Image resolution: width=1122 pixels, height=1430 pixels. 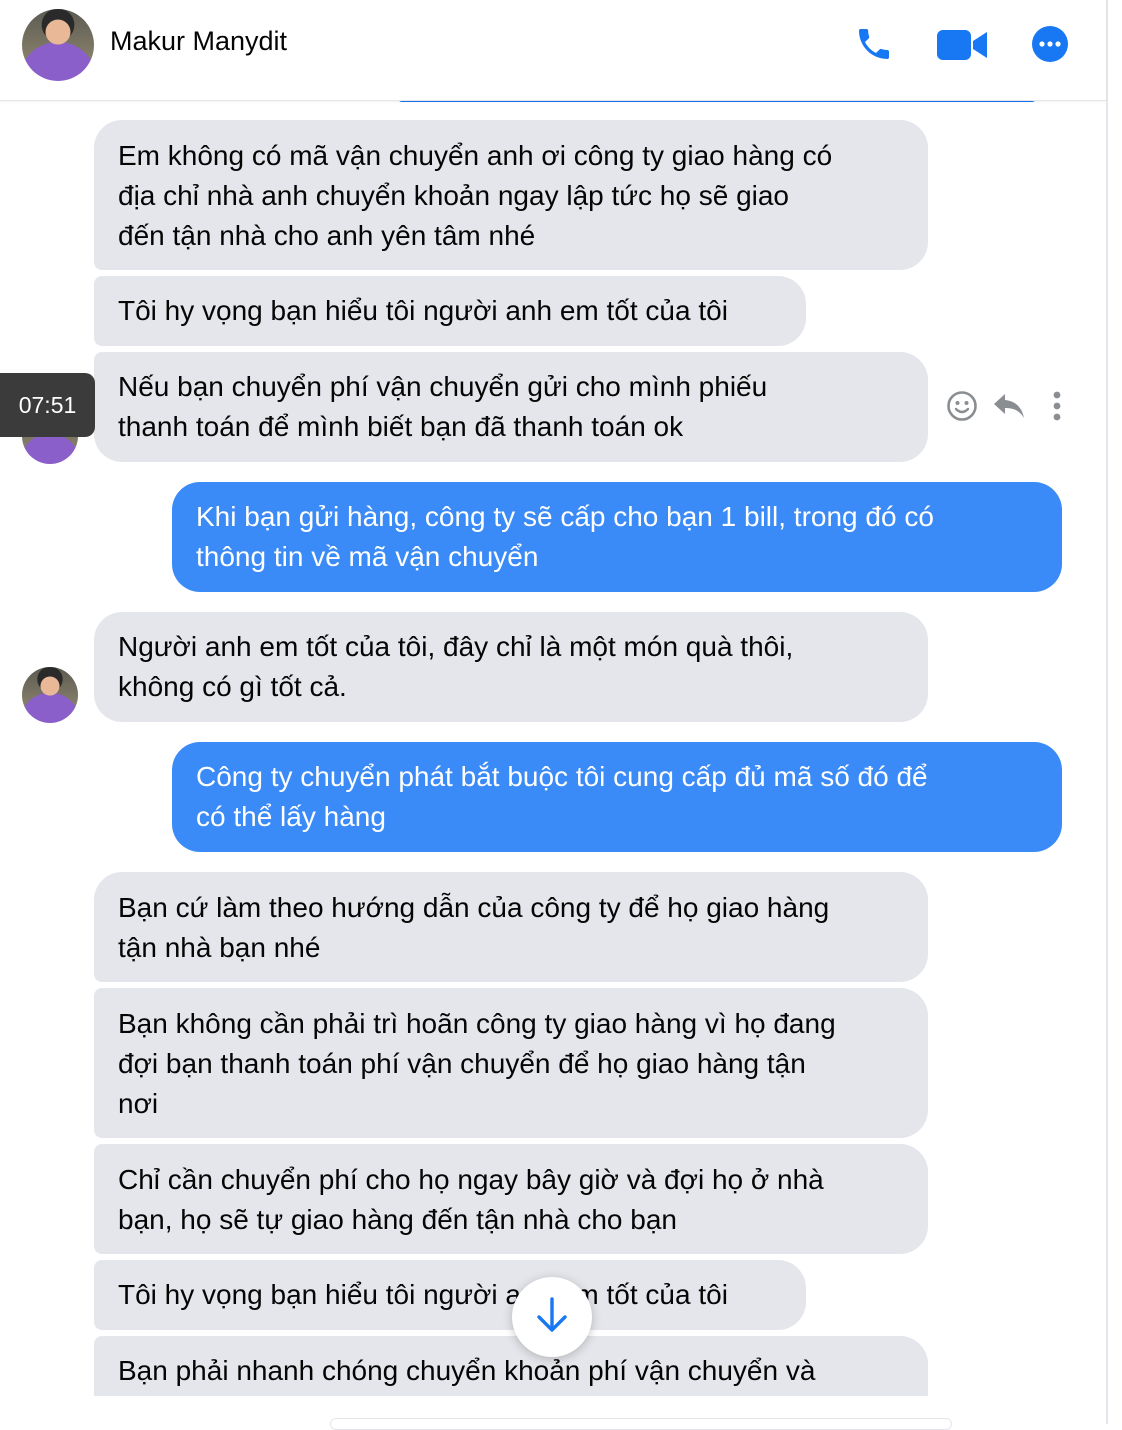 What do you see at coordinates (962, 47) in the screenshot?
I see `video-camera-icon` at bounding box center [962, 47].